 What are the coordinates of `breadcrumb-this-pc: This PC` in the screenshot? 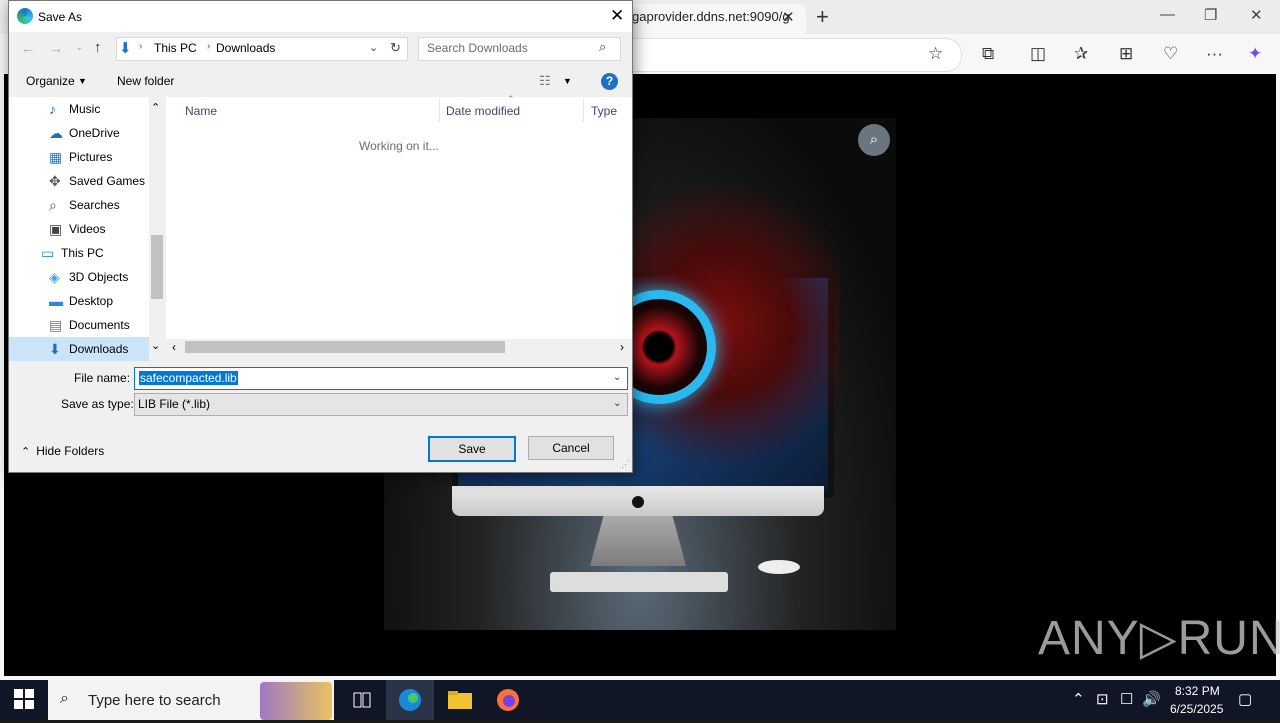 It's located at (175, 48).